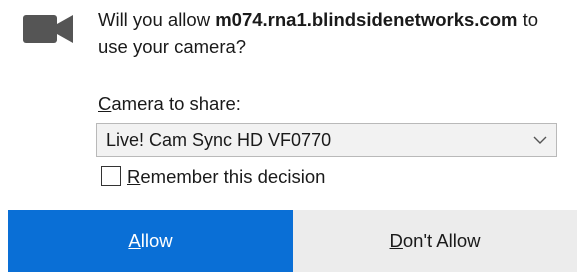  Describe the element at coordinates (48, 29) in the screenshot. I see `camera-icon` at that location.